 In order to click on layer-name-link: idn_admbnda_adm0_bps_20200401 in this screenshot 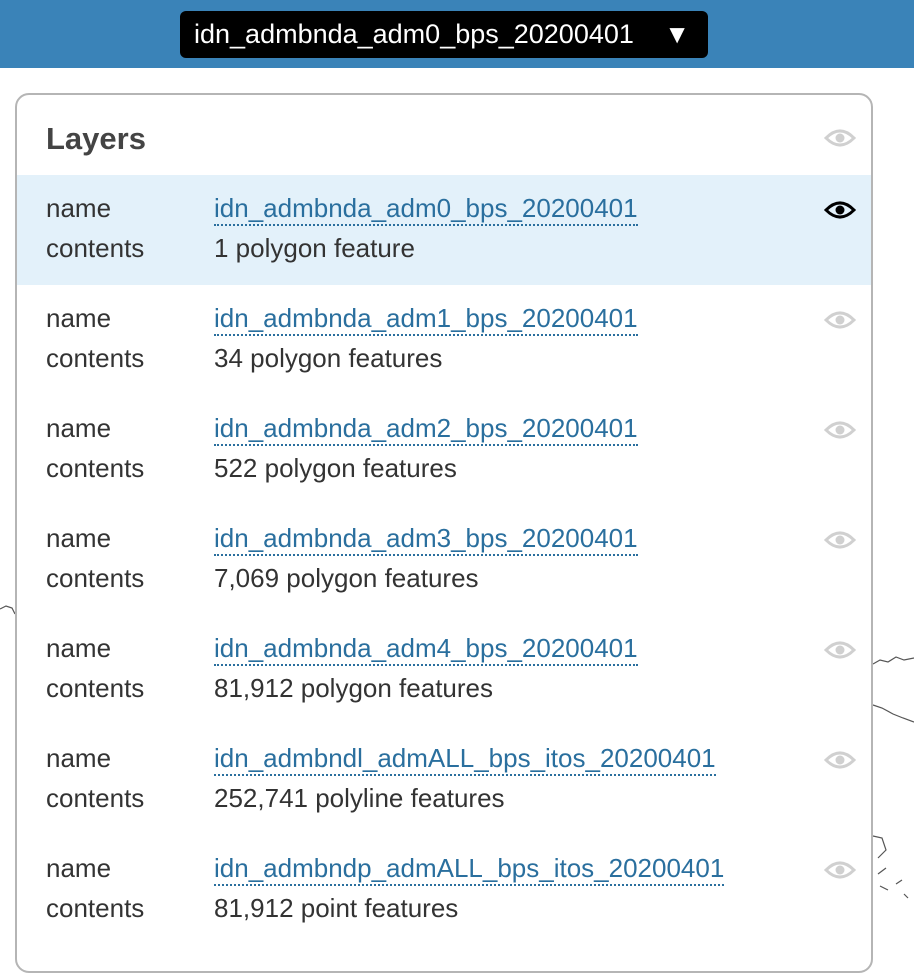, I will do `click(426, 209)`.